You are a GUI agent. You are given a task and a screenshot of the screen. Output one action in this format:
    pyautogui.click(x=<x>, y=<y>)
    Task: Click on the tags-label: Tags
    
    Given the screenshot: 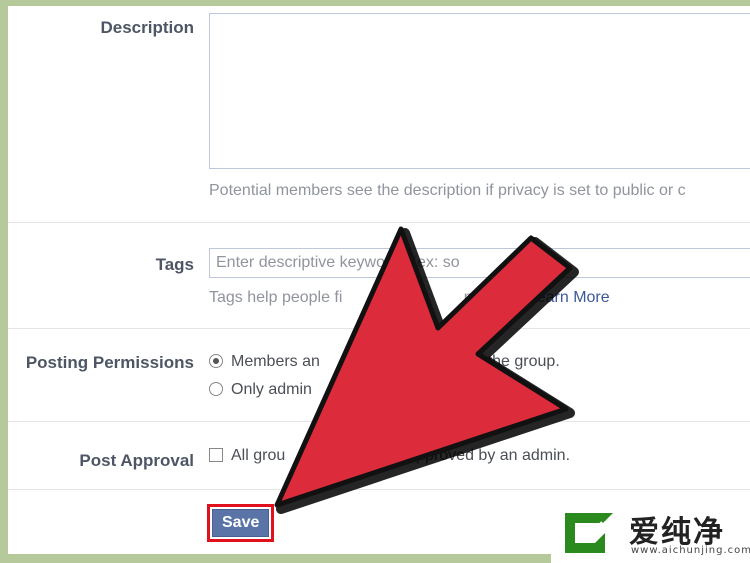 What is the action you would take?
    pyautogui.click(x=174, y=264)
    